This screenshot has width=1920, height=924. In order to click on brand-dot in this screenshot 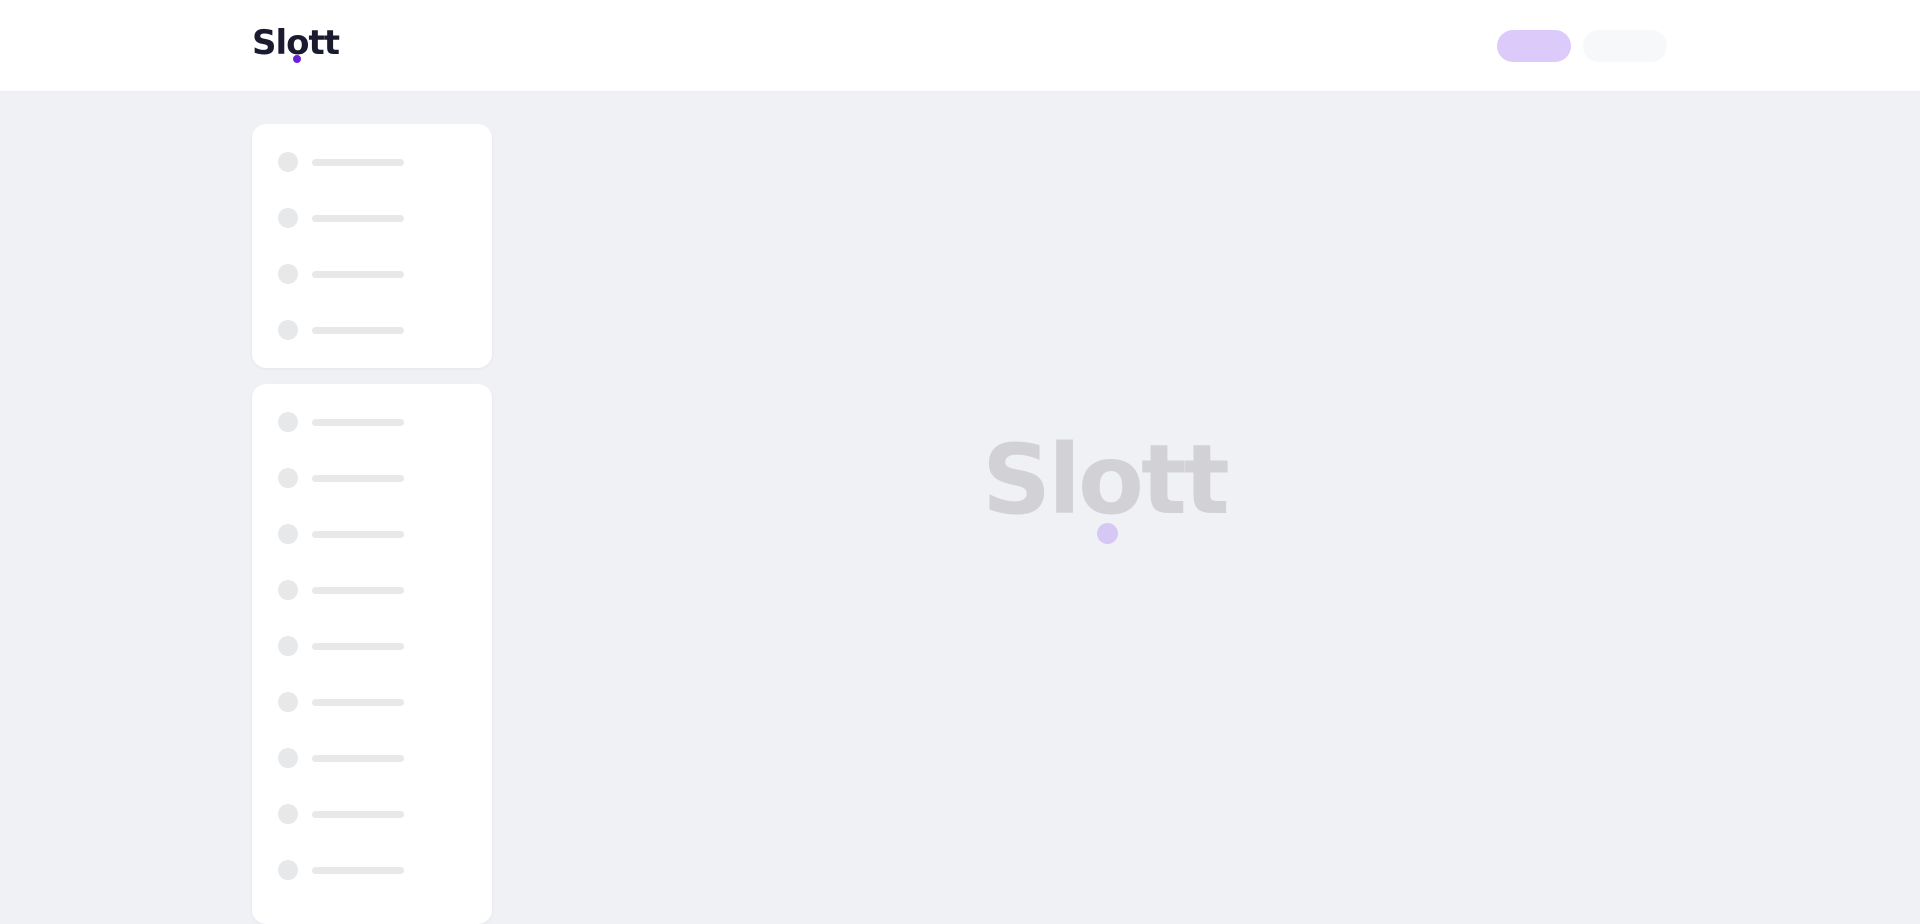, I will do `click(297, 59)`.